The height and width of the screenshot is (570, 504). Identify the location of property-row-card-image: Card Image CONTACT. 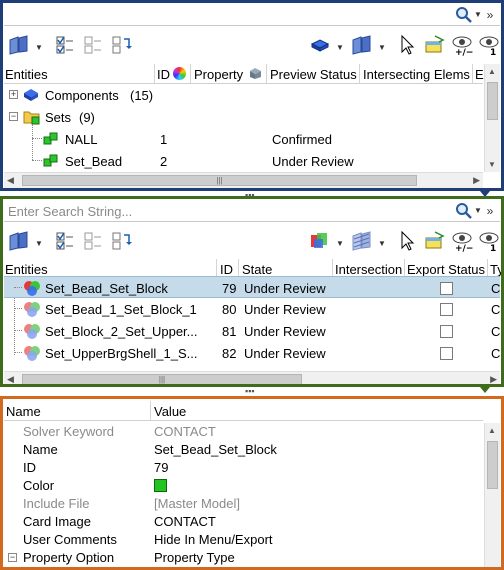
(243, 522).